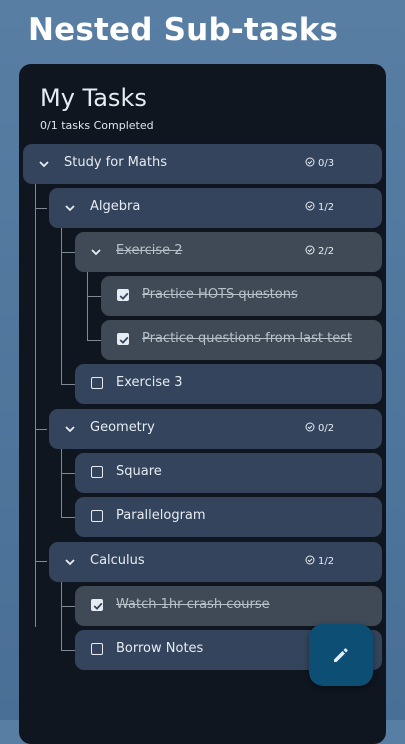 The height and width of the screenshot is (744, 405). I want to click on subtask-count: 2/2, so click(319, 251).